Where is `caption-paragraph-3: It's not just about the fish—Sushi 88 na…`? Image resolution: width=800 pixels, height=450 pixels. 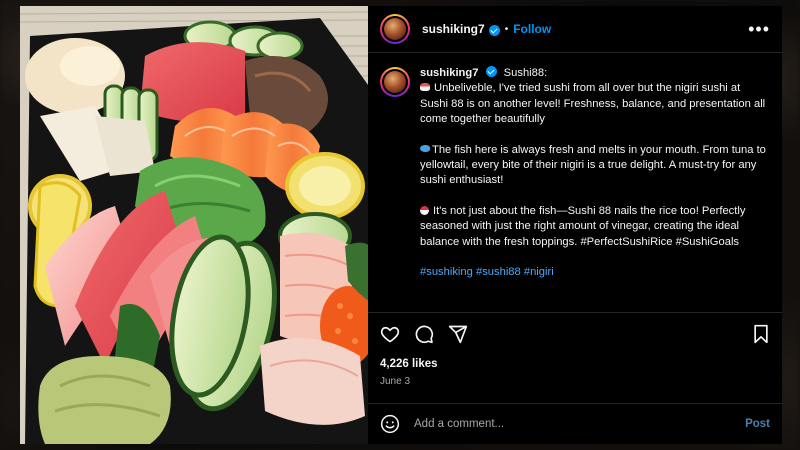
caption-paragraph-3: It's not just about the fish—Sushi 88 na… is located at coordinates (583, 226).